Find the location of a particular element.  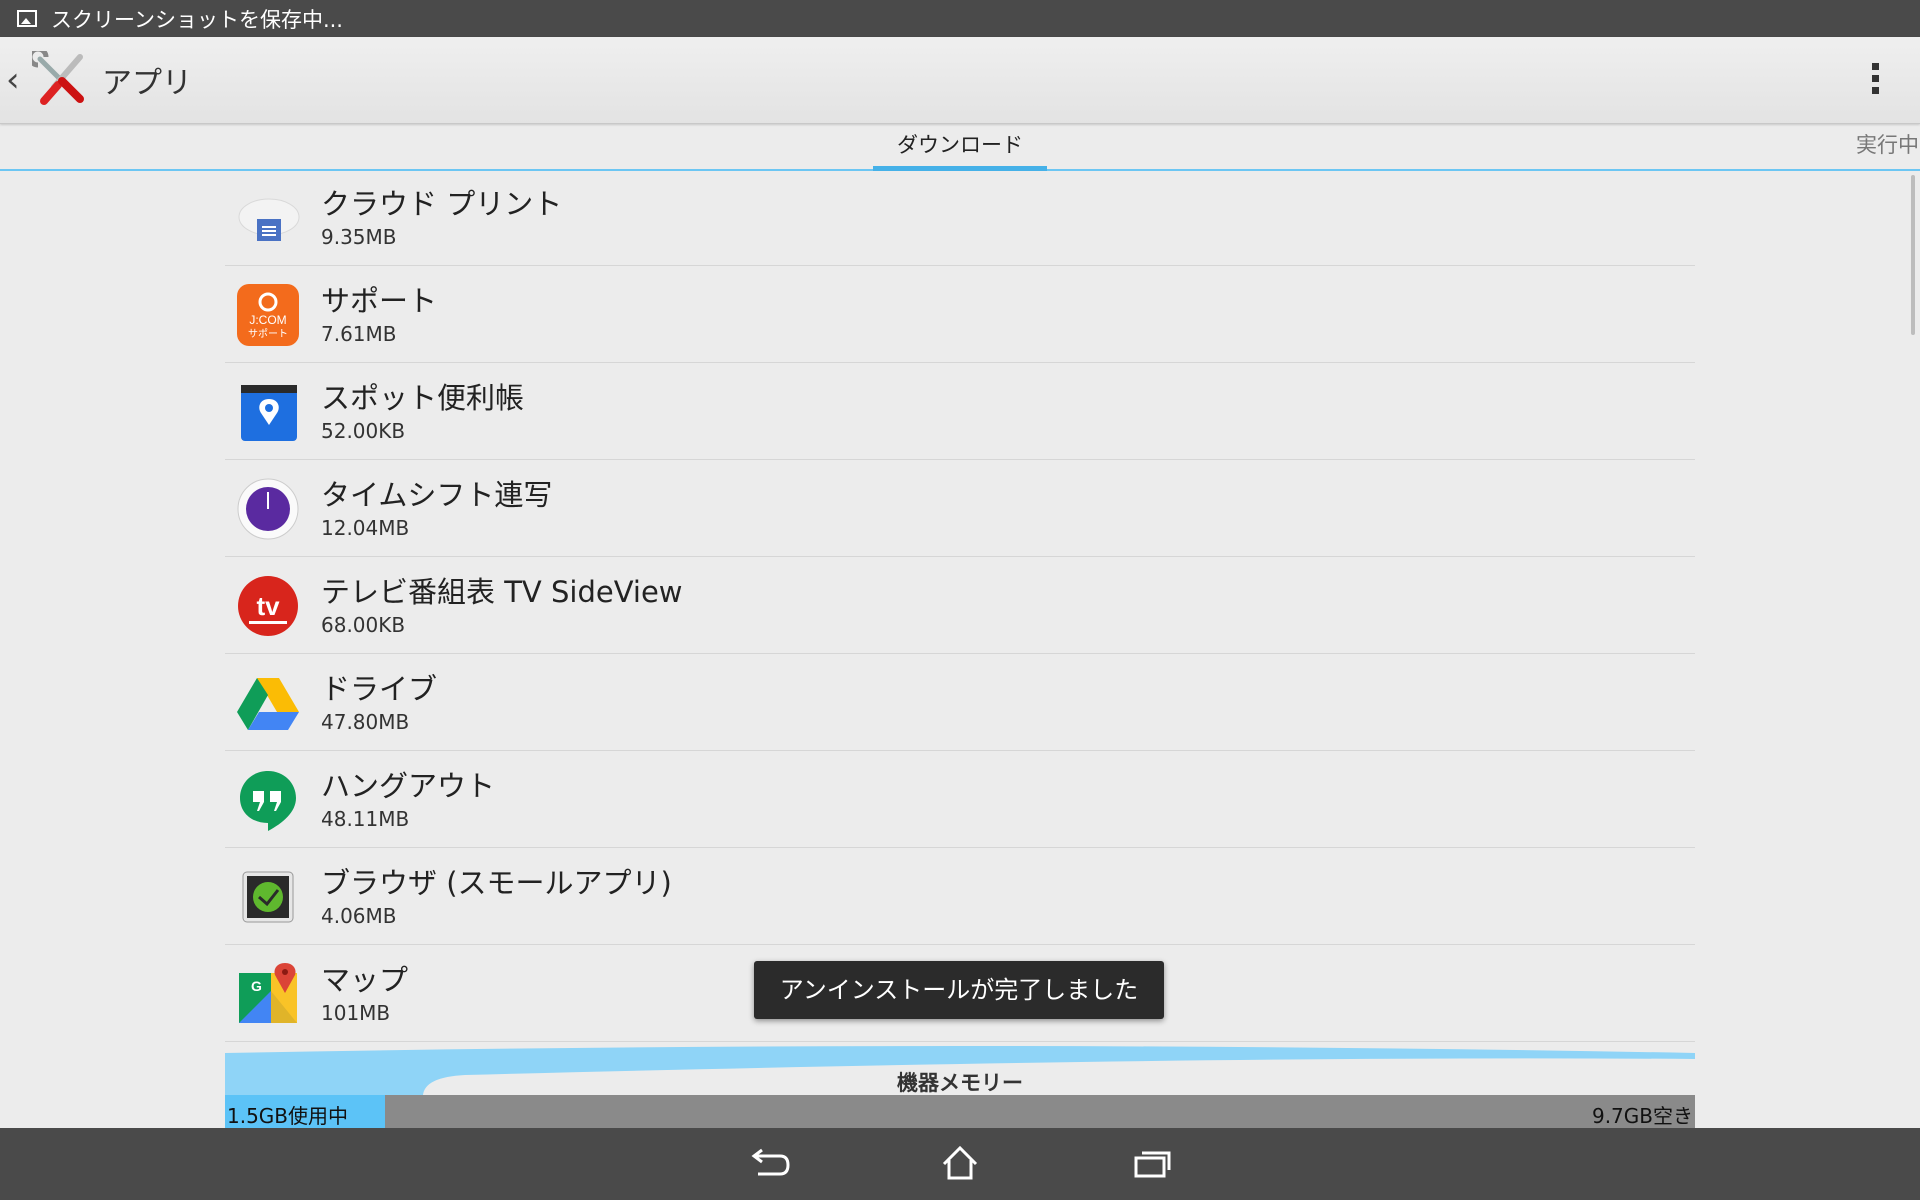

storage-panel: 機器メモリー 1.5GB使用中 9.7GB空き is located at coordinates (960, 1086).